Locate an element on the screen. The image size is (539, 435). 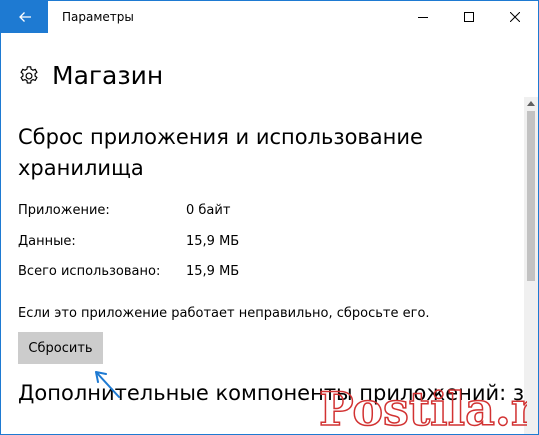
close-icon is located at coordinates (515, 17).